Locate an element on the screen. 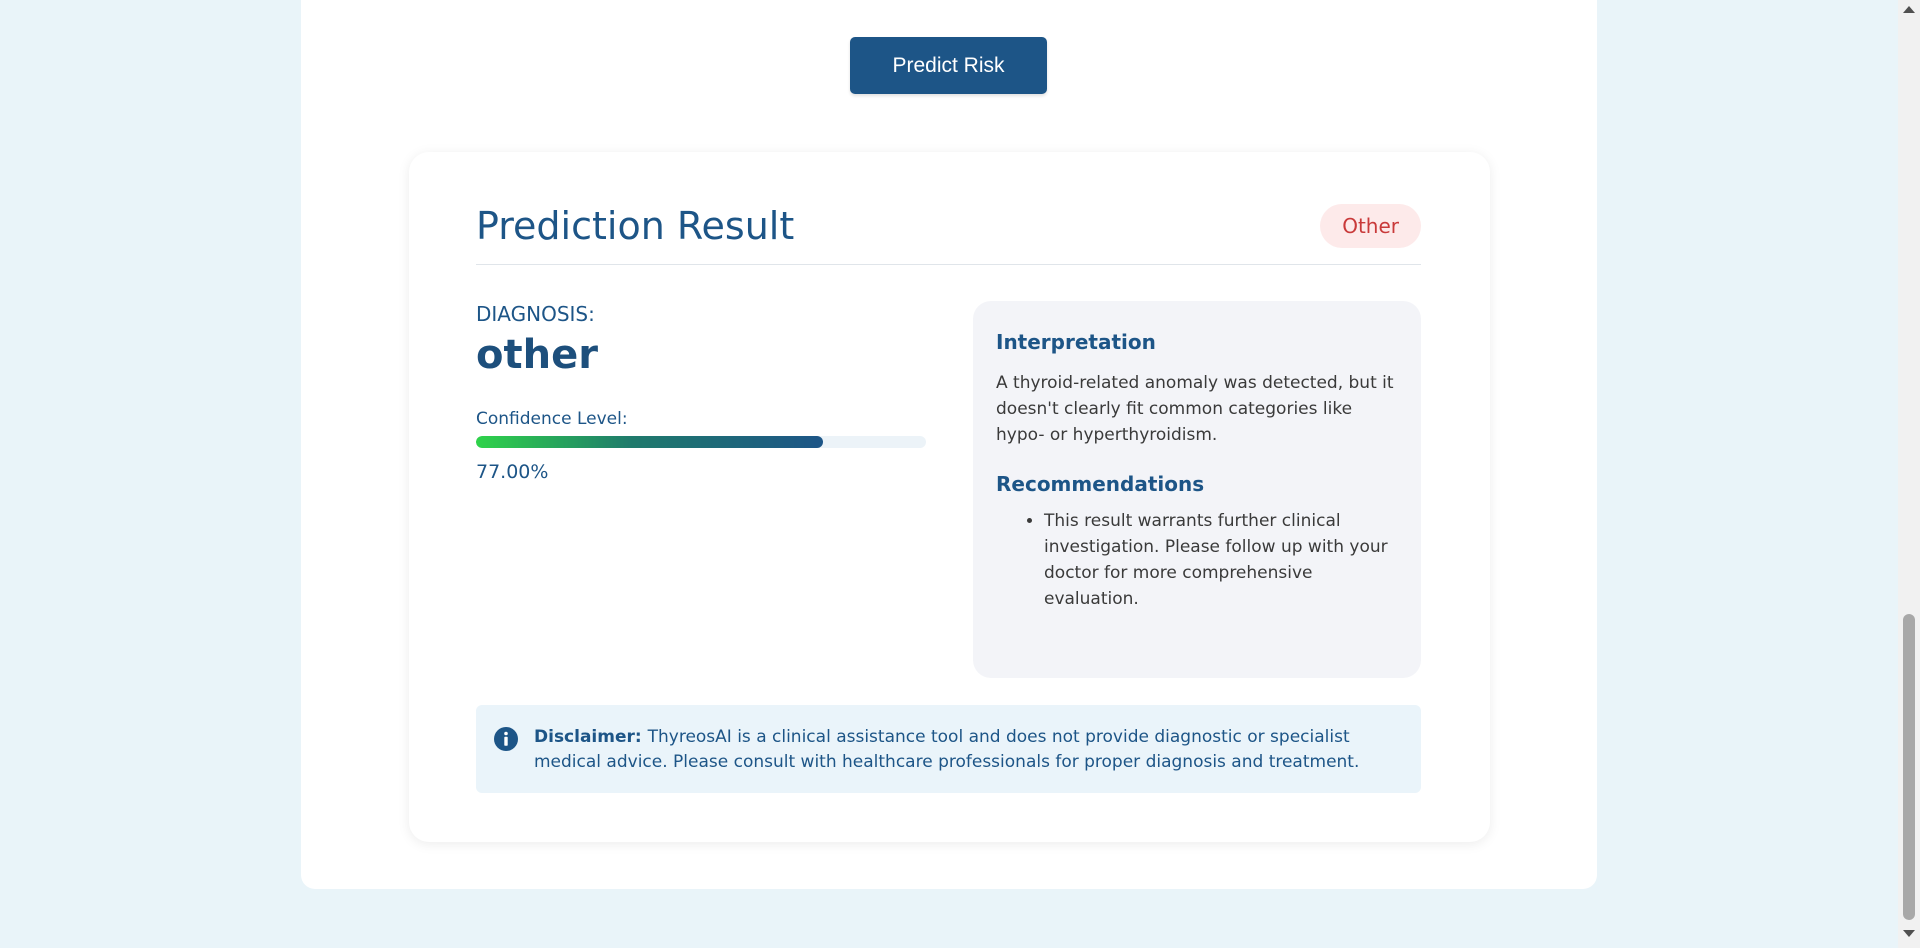  predict-risk-button: Predict Risk is located at coordinates (948, 65).